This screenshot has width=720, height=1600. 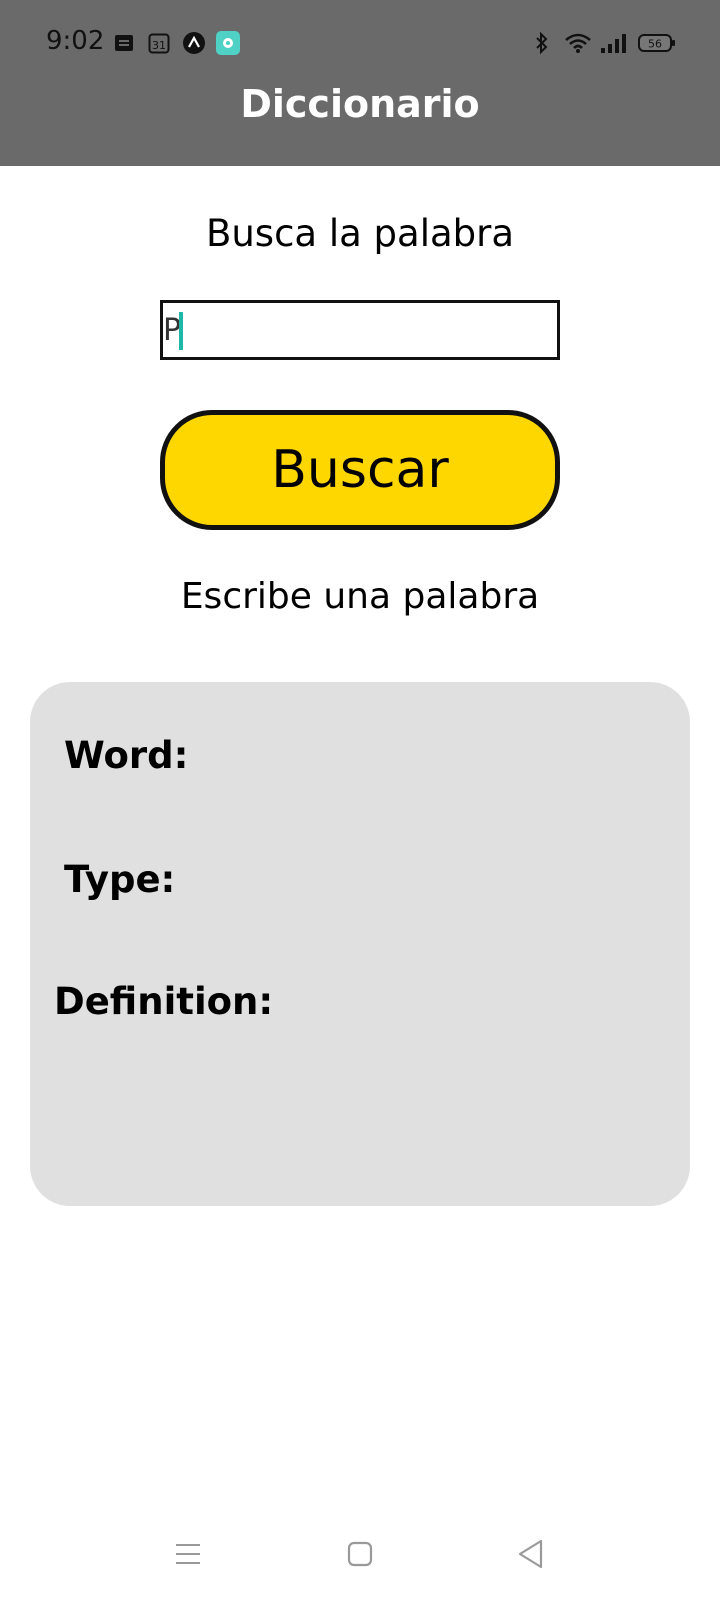 I want to click on chat-app-icon, so click(x=228, y=43).